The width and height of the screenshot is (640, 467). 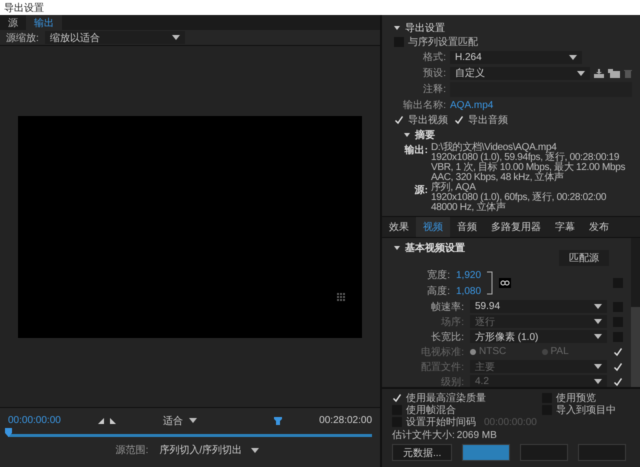 I want to click on grid-icon, so click(x=341, y=297).